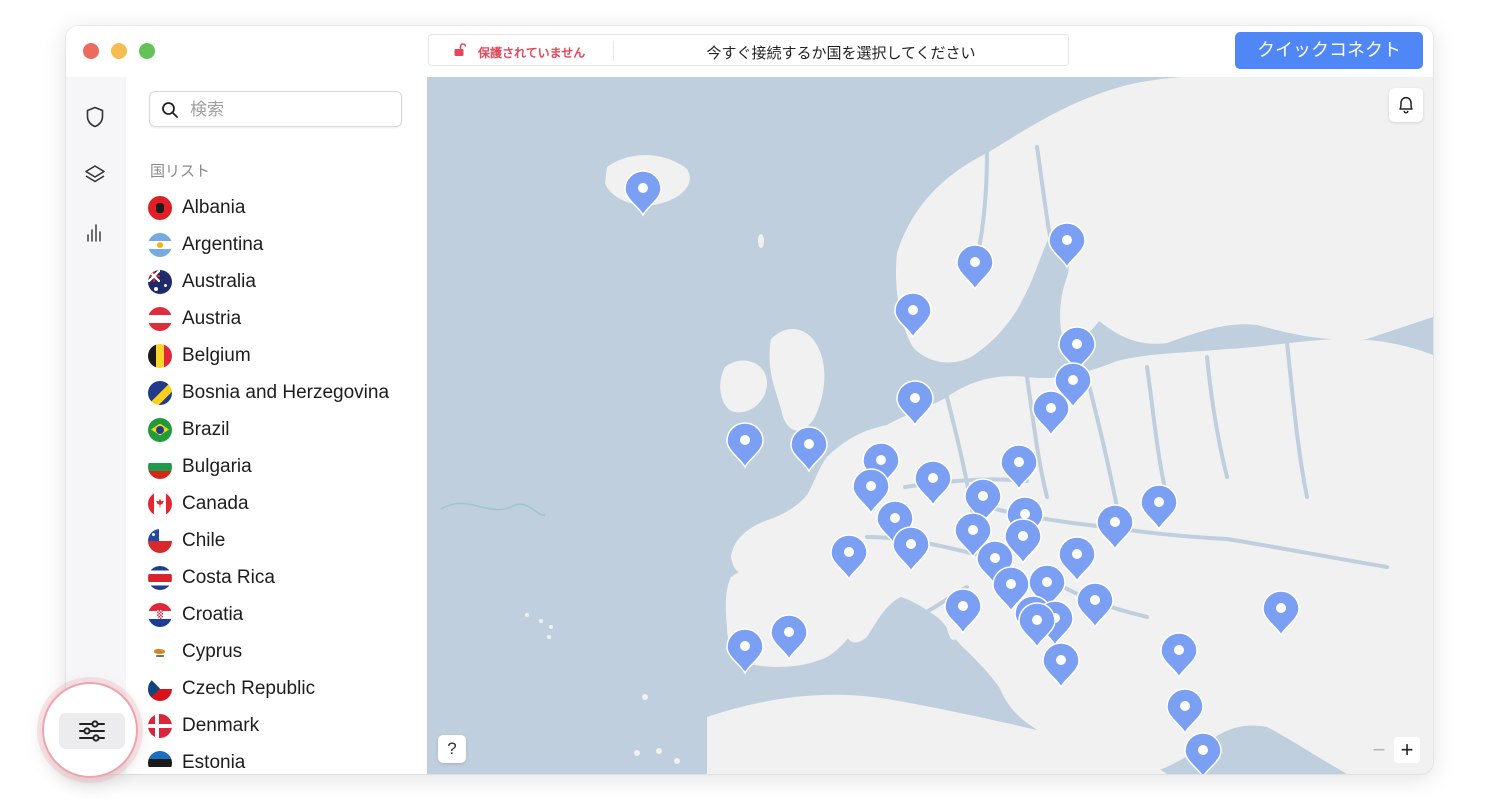  I want to click on title-bar: 保護されていません 今すぐ接続するか国を選択してください クイックコネクト, so click(749, 51).